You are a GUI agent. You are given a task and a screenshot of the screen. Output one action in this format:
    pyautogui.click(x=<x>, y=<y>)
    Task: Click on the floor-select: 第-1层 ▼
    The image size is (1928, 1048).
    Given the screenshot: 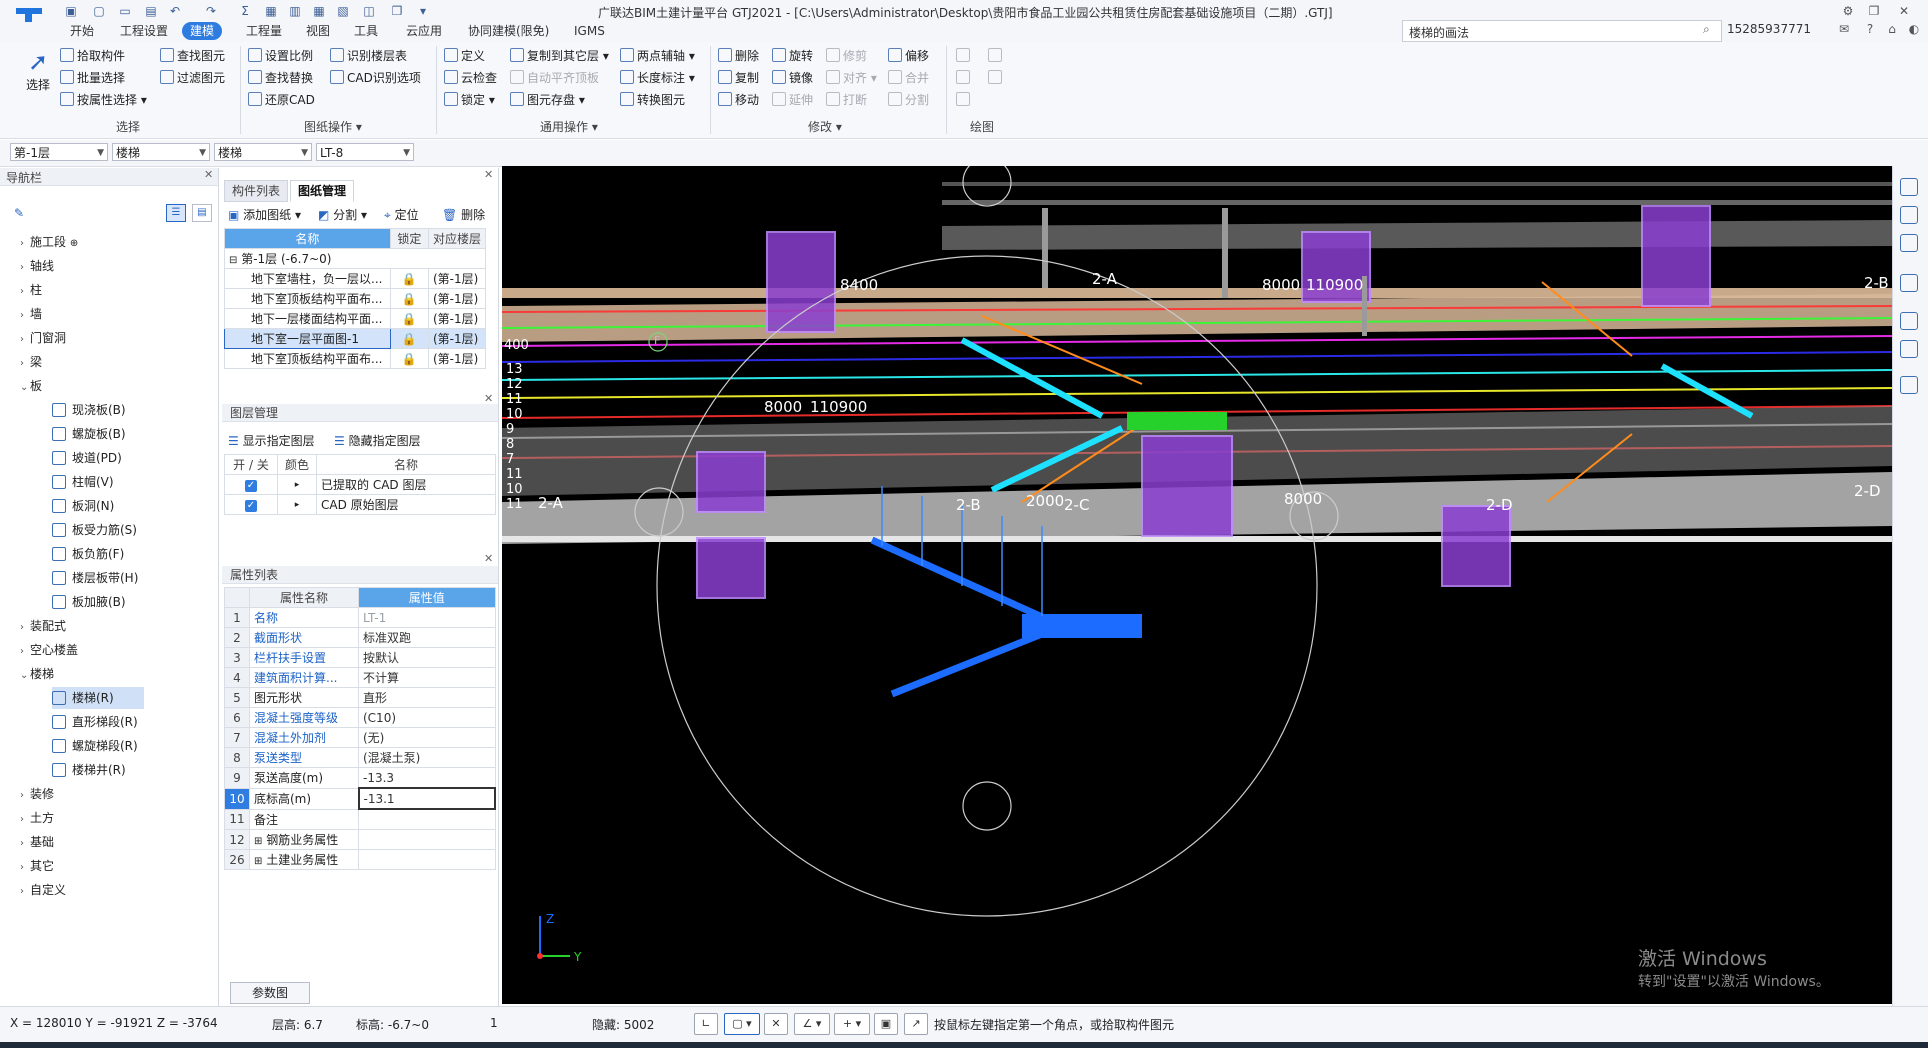 What is the action you would take?
    pyautogui.click(x=59, y=152)
    